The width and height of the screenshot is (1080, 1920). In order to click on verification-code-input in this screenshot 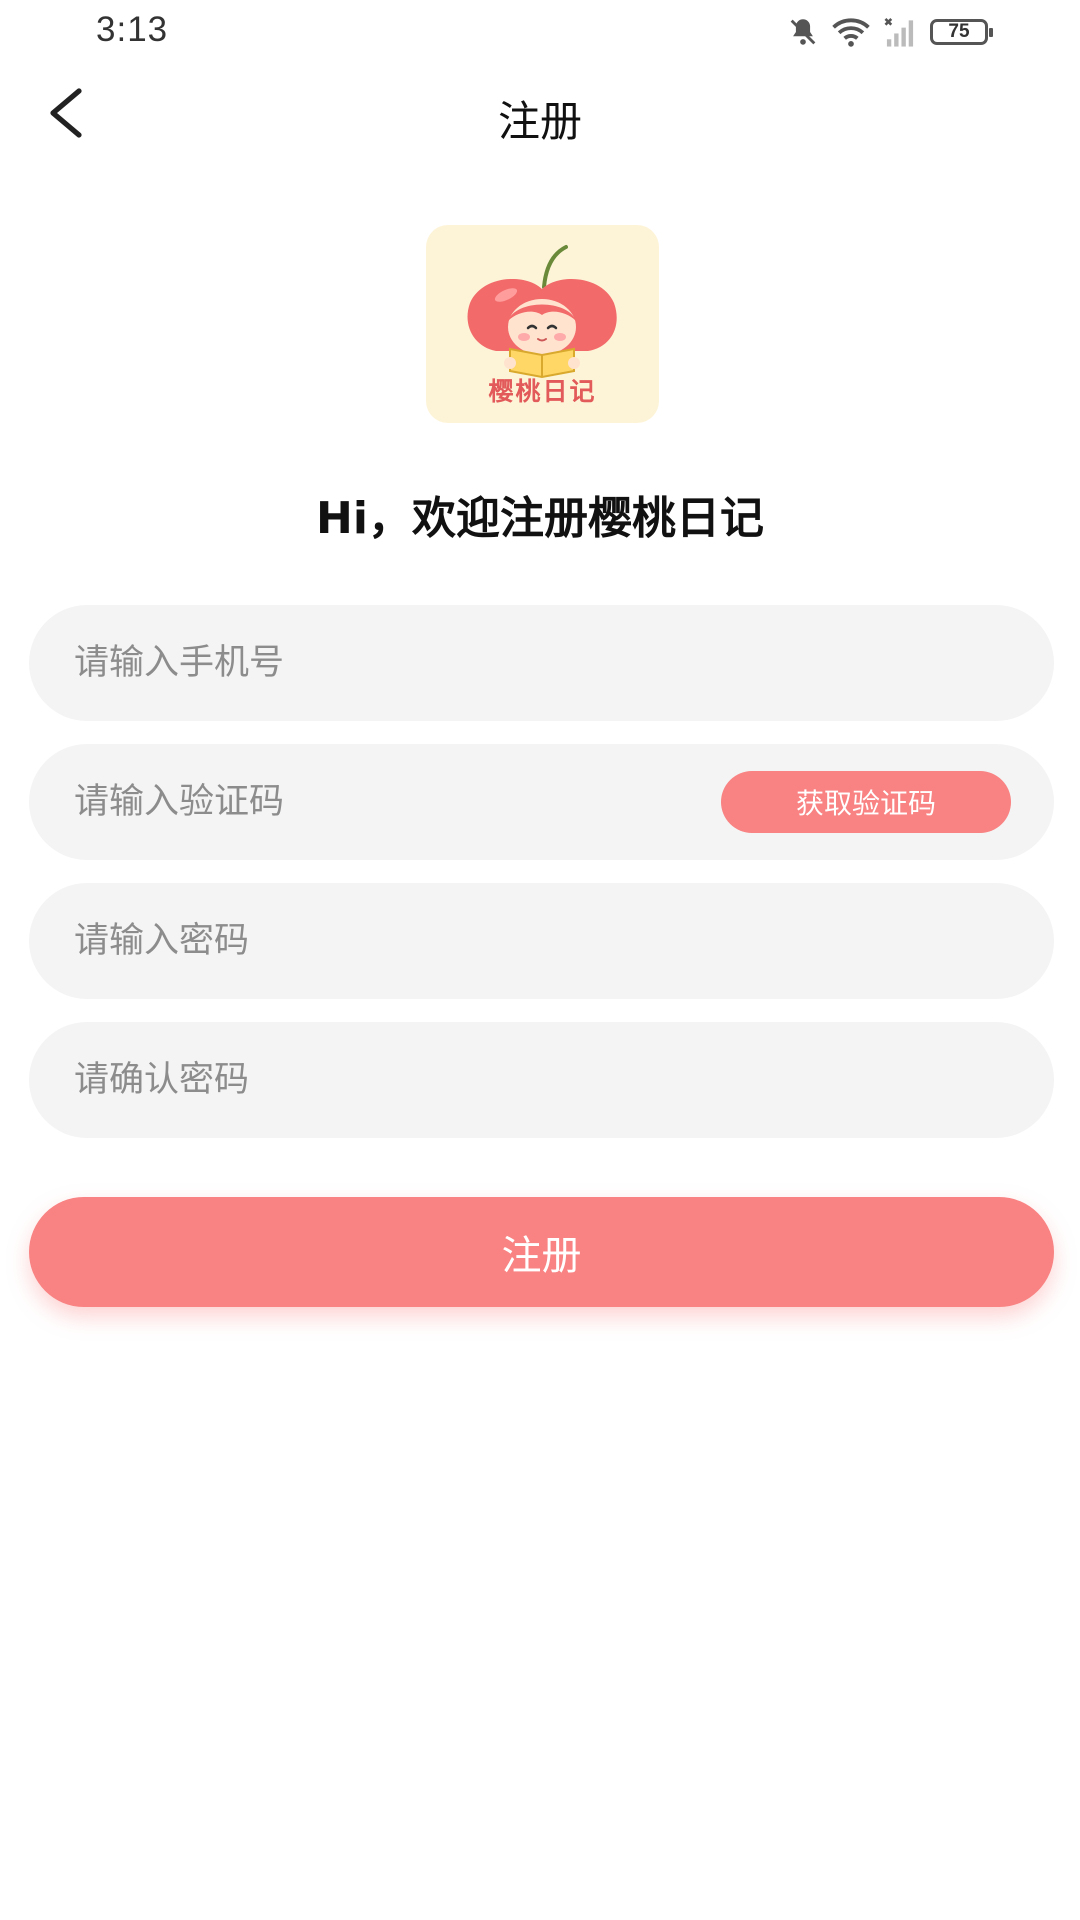, I will do `click(394, 802)`.